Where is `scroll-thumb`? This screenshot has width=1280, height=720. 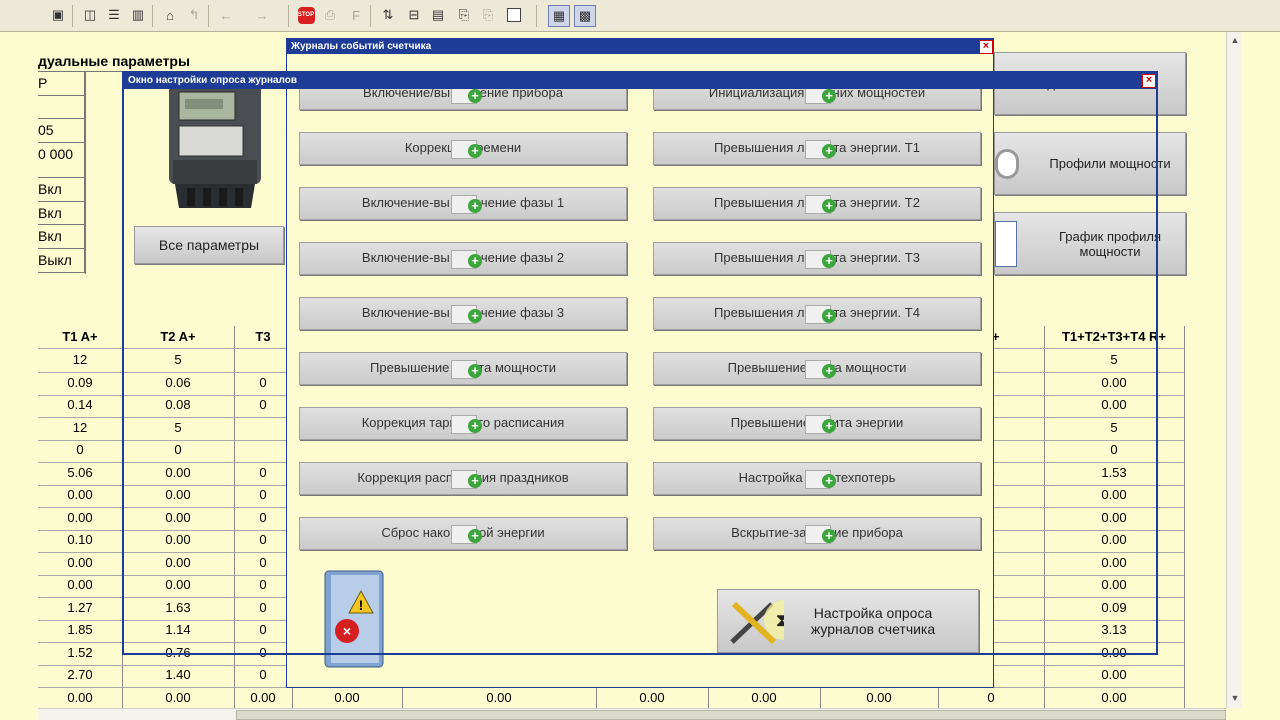 scroll-thumb is located at coordinates (731, 715).